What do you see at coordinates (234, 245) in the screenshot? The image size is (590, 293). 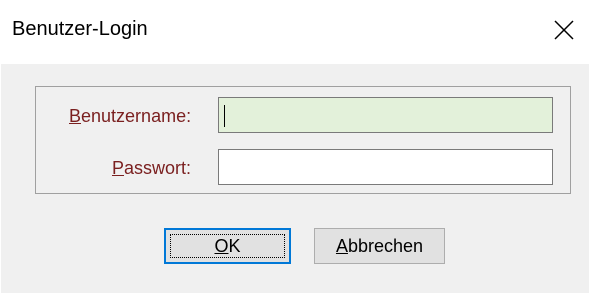 I see `ok-label-text: K` at bounding box center [234, 245].